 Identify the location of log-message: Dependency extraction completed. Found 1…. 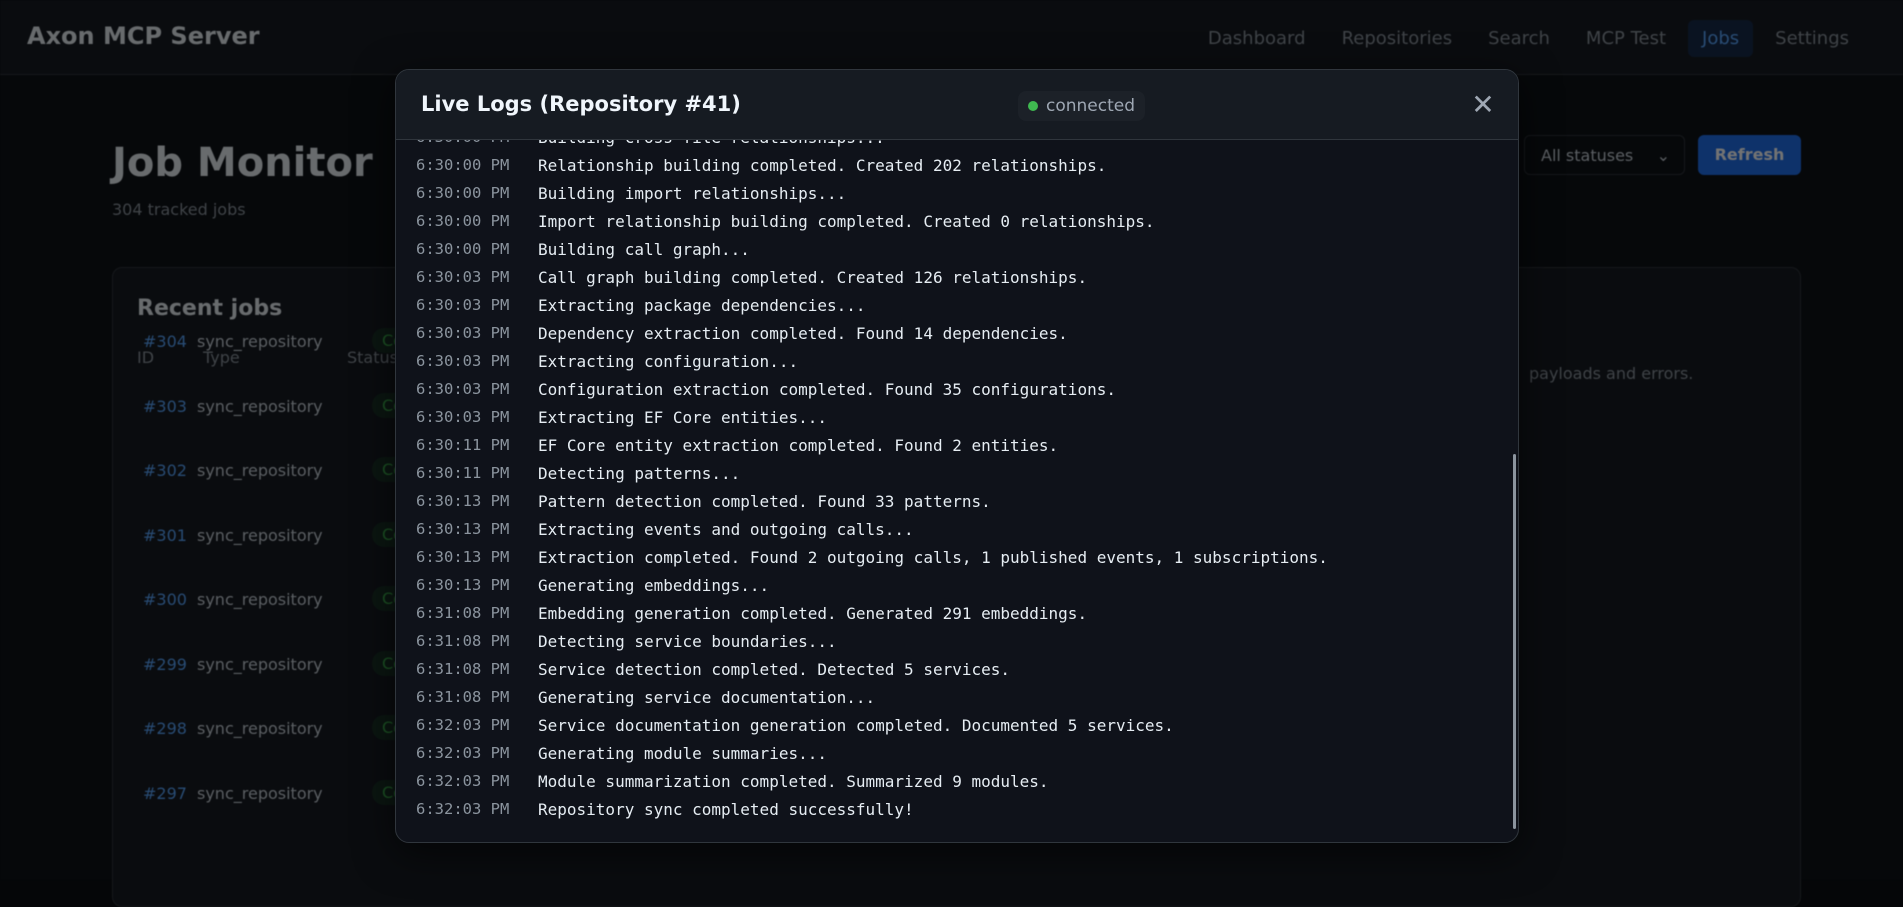
(803, 333).